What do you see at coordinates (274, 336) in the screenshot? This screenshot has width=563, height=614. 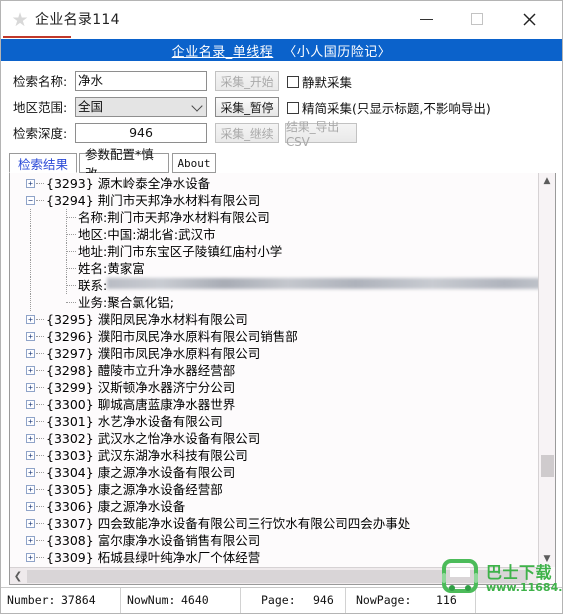 I see `tree-node: + {3296} 濮阳市凤民净水原料有限公司销售部` at bounding box center [274, 336].